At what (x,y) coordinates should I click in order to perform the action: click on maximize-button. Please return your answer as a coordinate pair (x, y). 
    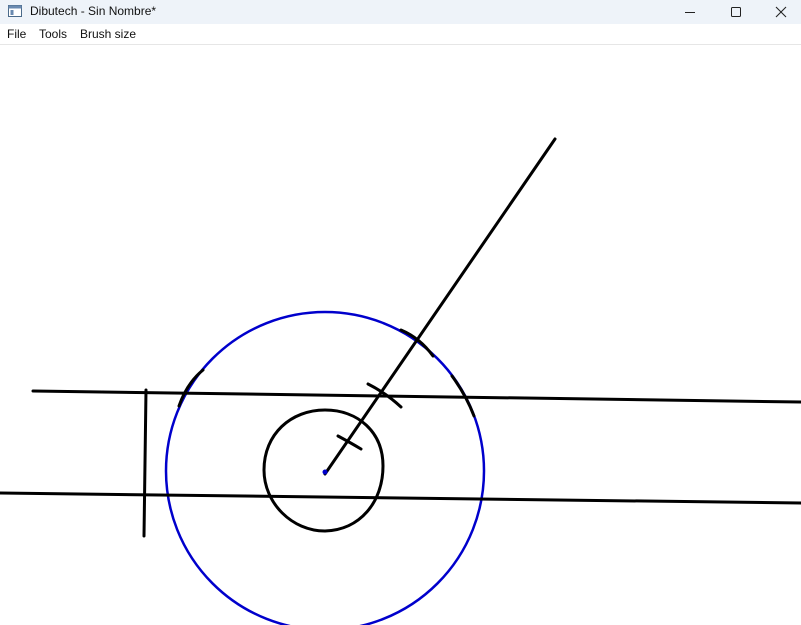
    Looking at the image, I should click on (736, 12).